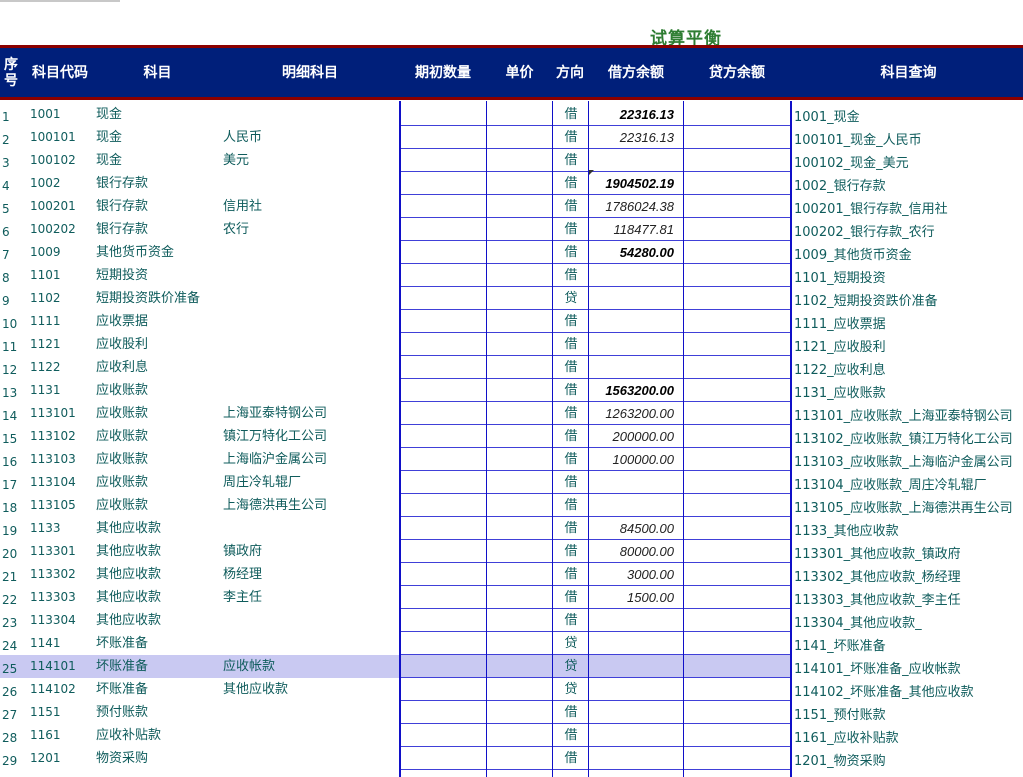 The height and width of the screenshot is (777, 1023). I want to click on table-row: 12 1122 应收利息借 1122_应收利息, so click(511, 367).